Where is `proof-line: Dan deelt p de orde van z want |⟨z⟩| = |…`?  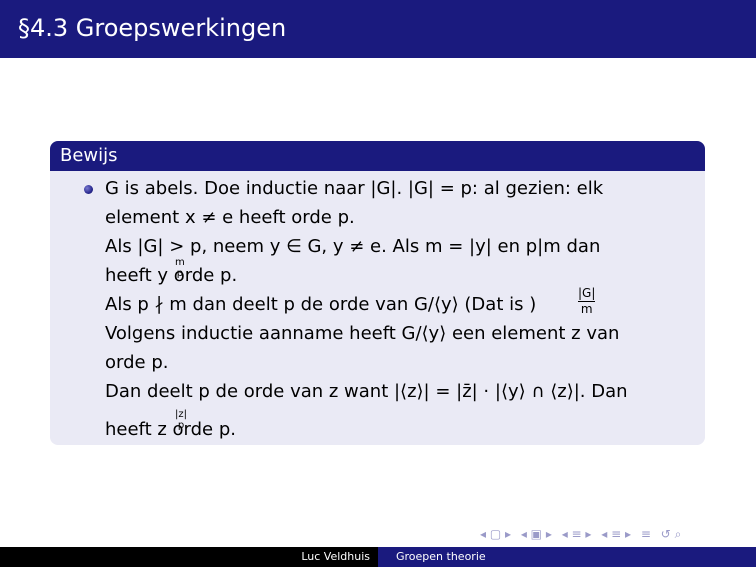
proof-line: Dan deelt p de orde van z want |⟨z⟩| = |… is located at coordinates (366, 391).